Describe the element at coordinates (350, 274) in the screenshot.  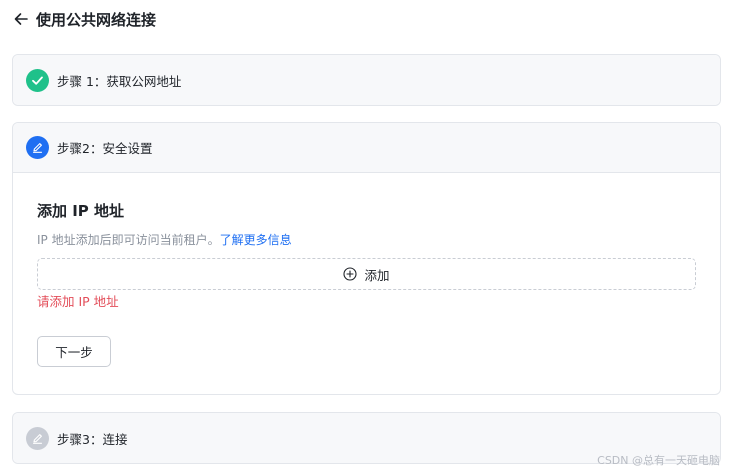
I see `plus-circle-icon` at that location.